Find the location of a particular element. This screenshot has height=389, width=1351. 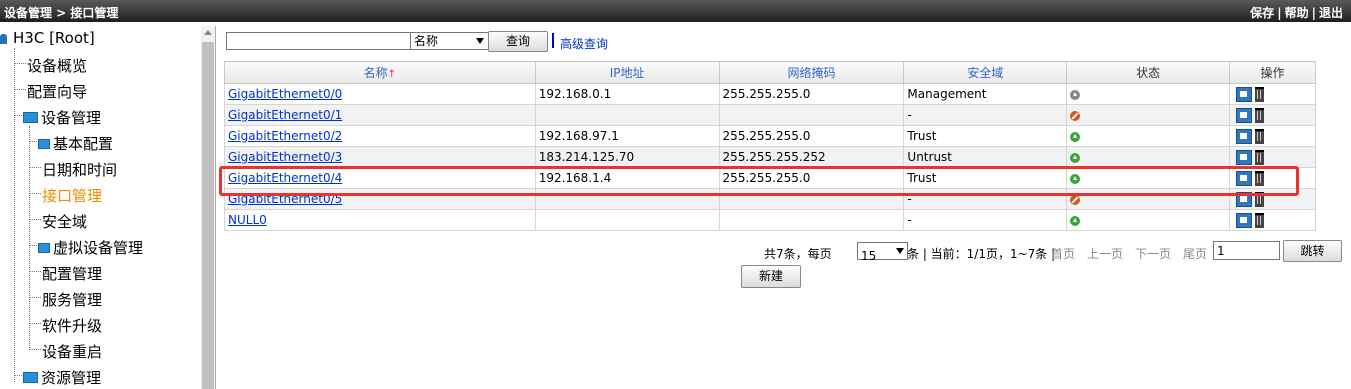

advanced-query-link: 高级查询 is located at coordinates (584, 43).